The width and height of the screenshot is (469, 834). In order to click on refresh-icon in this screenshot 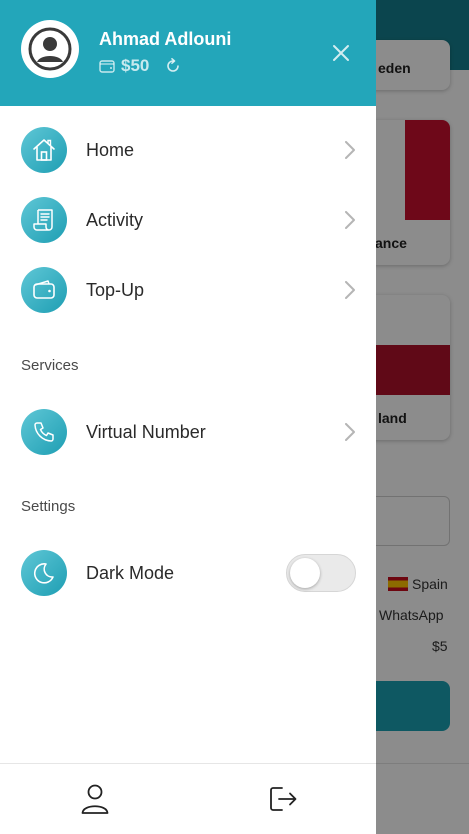, I will do `click(173, 65)`.